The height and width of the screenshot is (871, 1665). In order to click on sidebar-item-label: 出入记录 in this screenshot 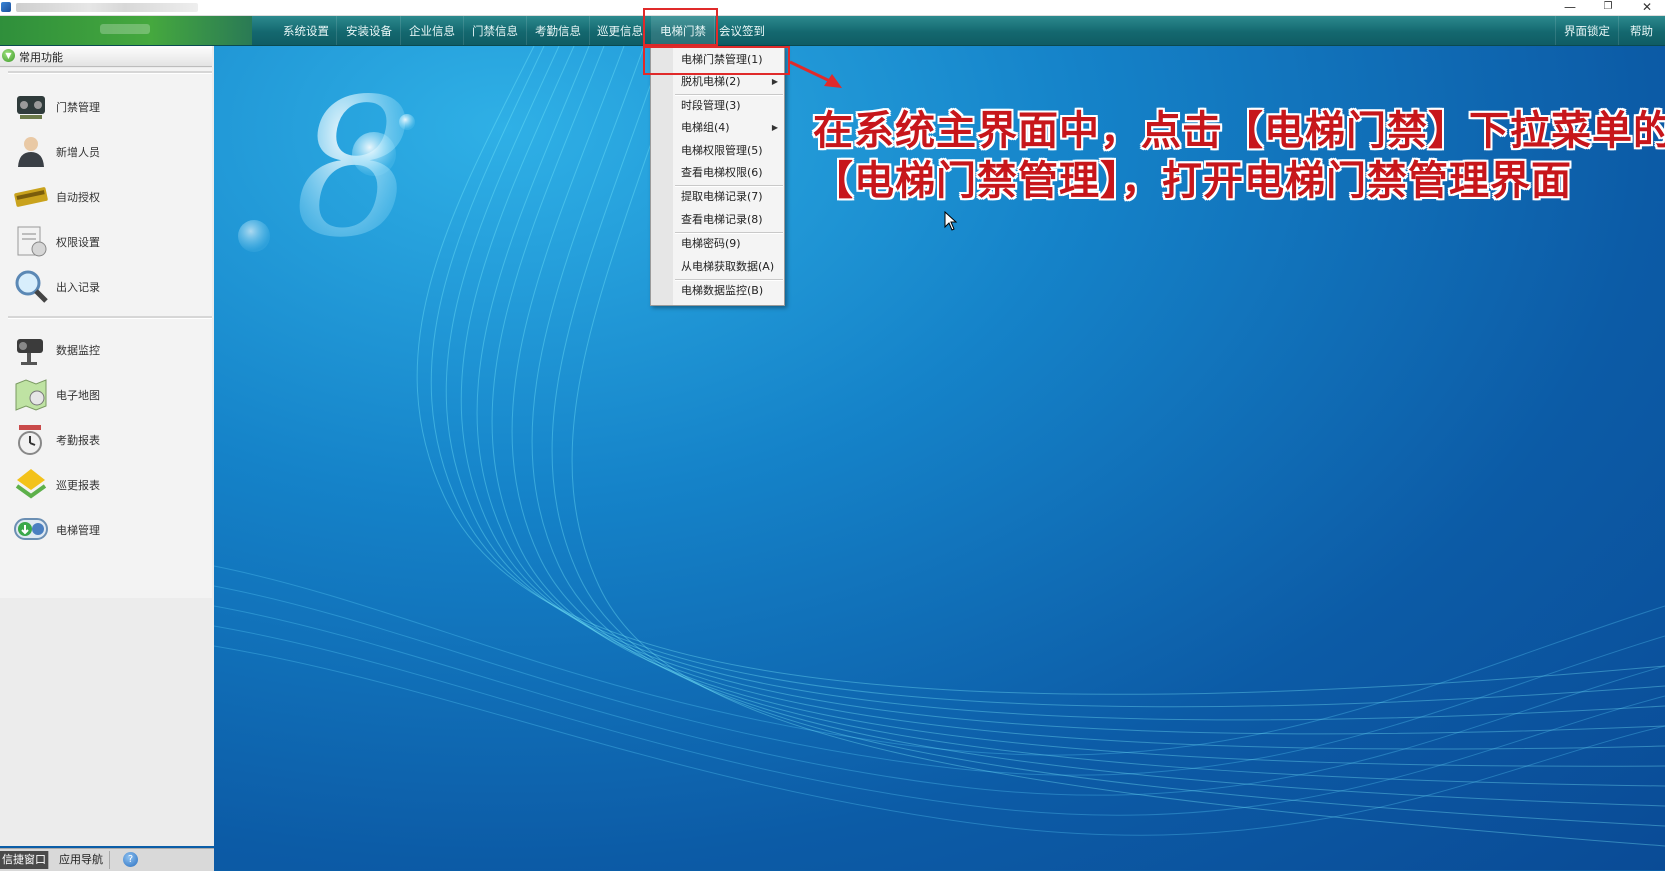, I will do `click(78, 287)`.